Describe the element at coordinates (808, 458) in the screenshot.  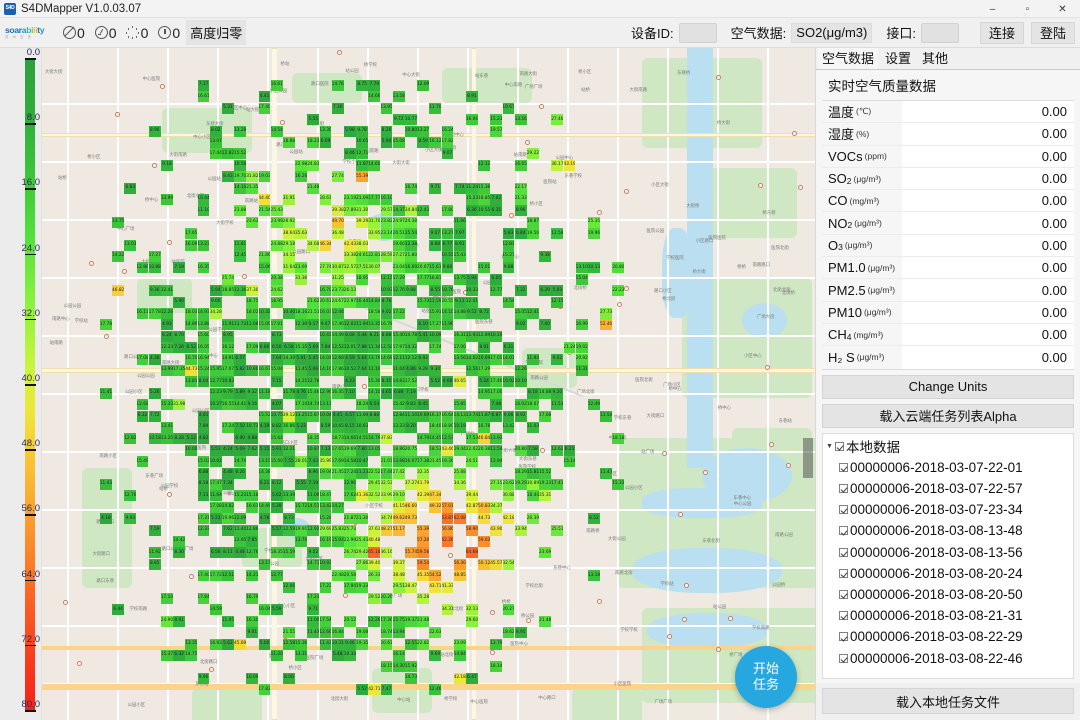
I see `map-vertical-scrollbar` at that location.